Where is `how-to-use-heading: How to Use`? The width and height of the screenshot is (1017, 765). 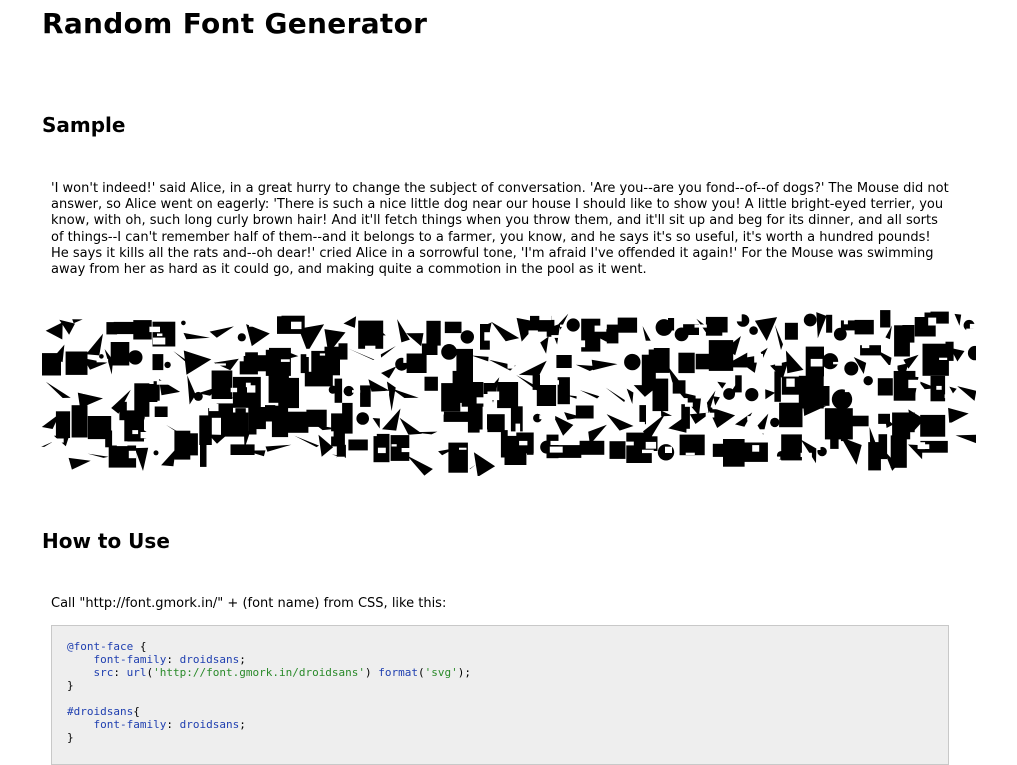
how-to-use-heading: How to Use is located at coordinates (106, 541).